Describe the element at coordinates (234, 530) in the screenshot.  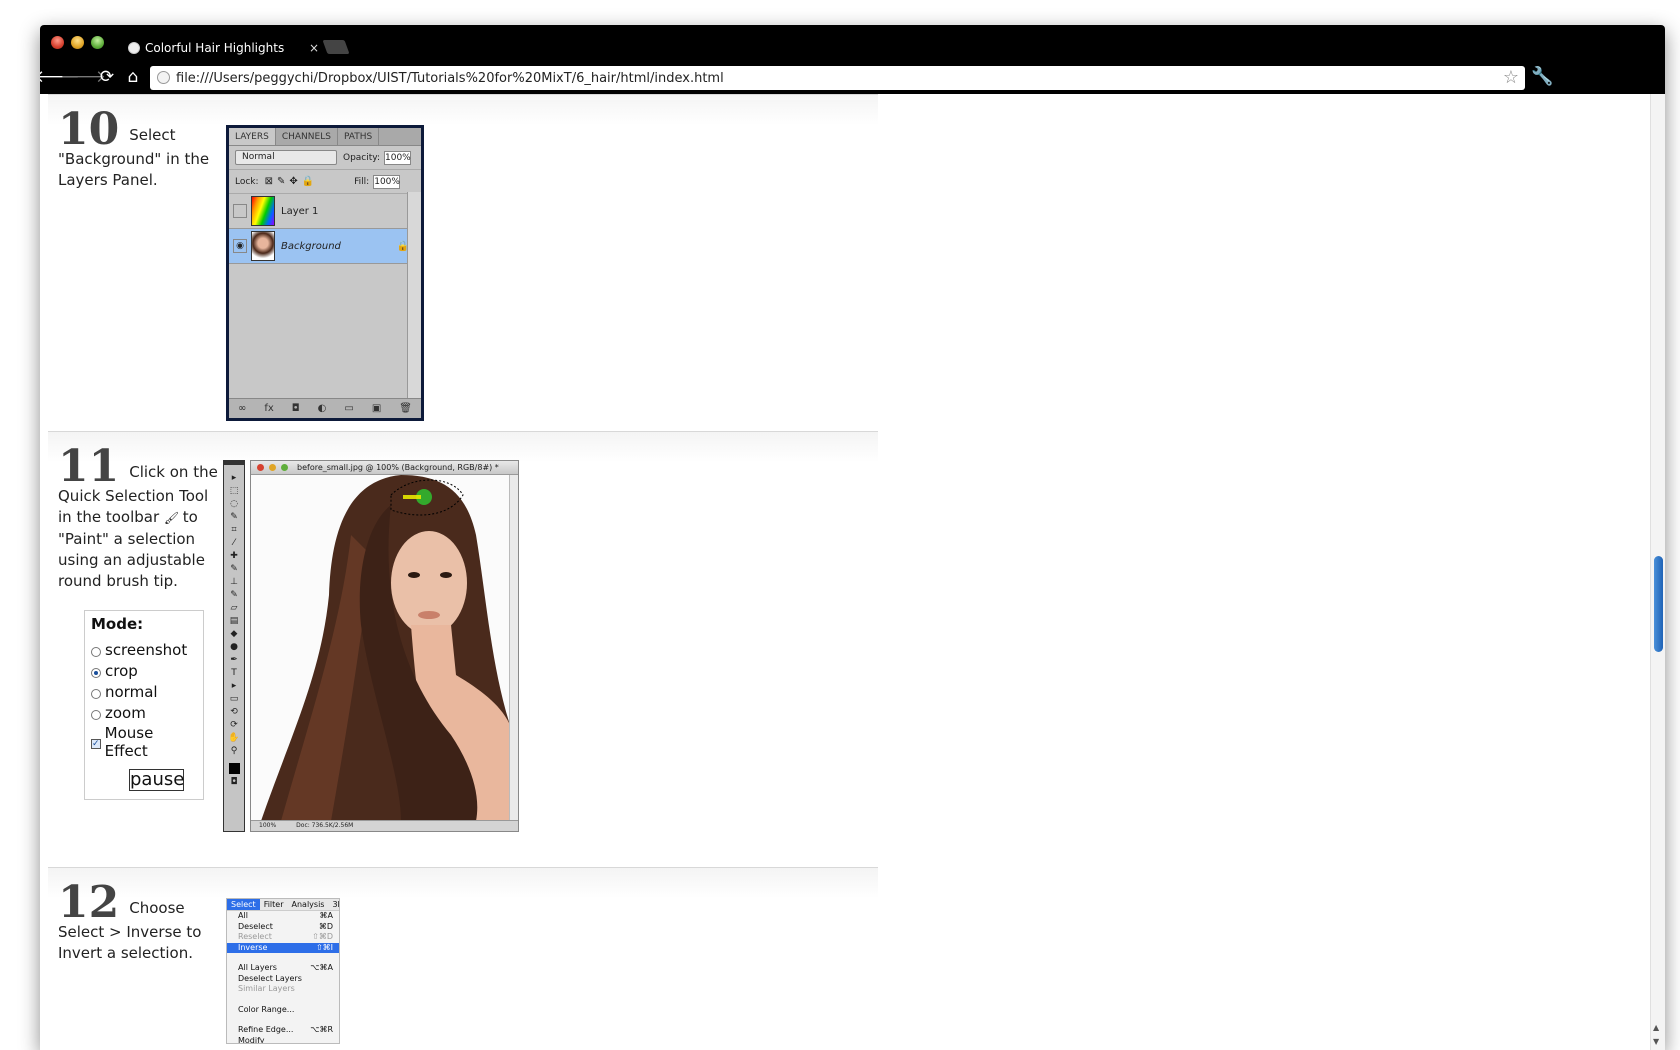
I see `crop-tool-icon: ⌗` at that location.